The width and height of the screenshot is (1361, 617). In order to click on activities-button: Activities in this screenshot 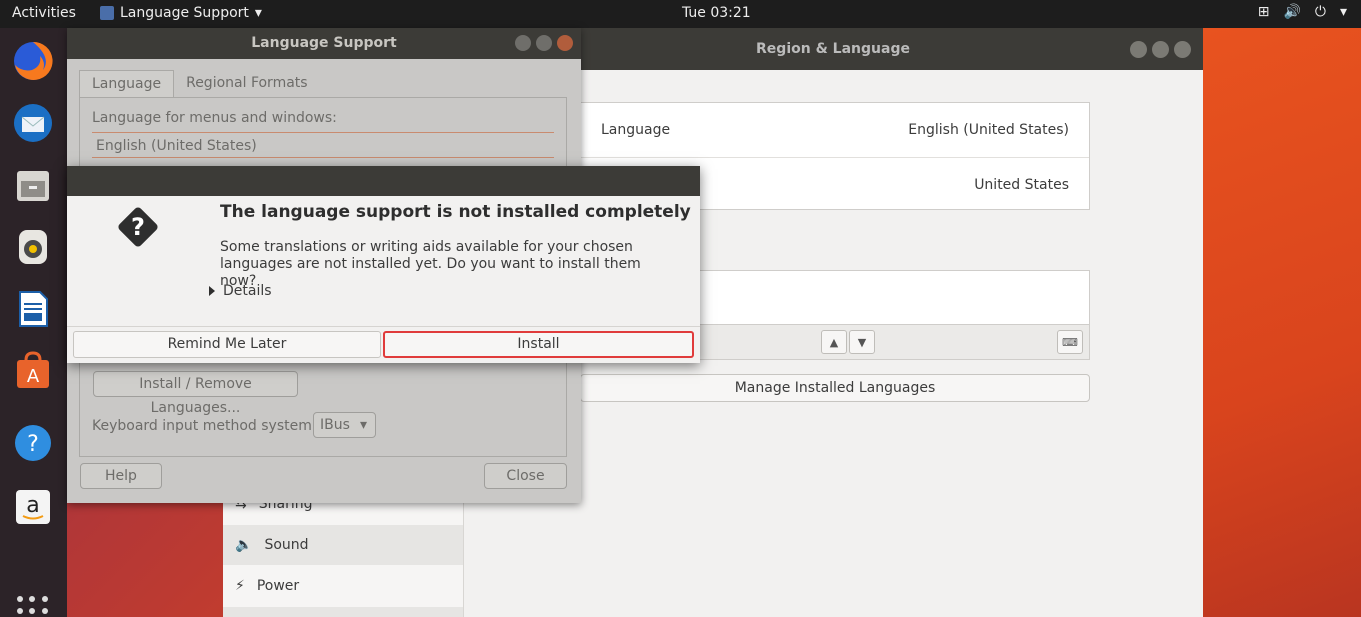, I will do `click(44, 13)`.